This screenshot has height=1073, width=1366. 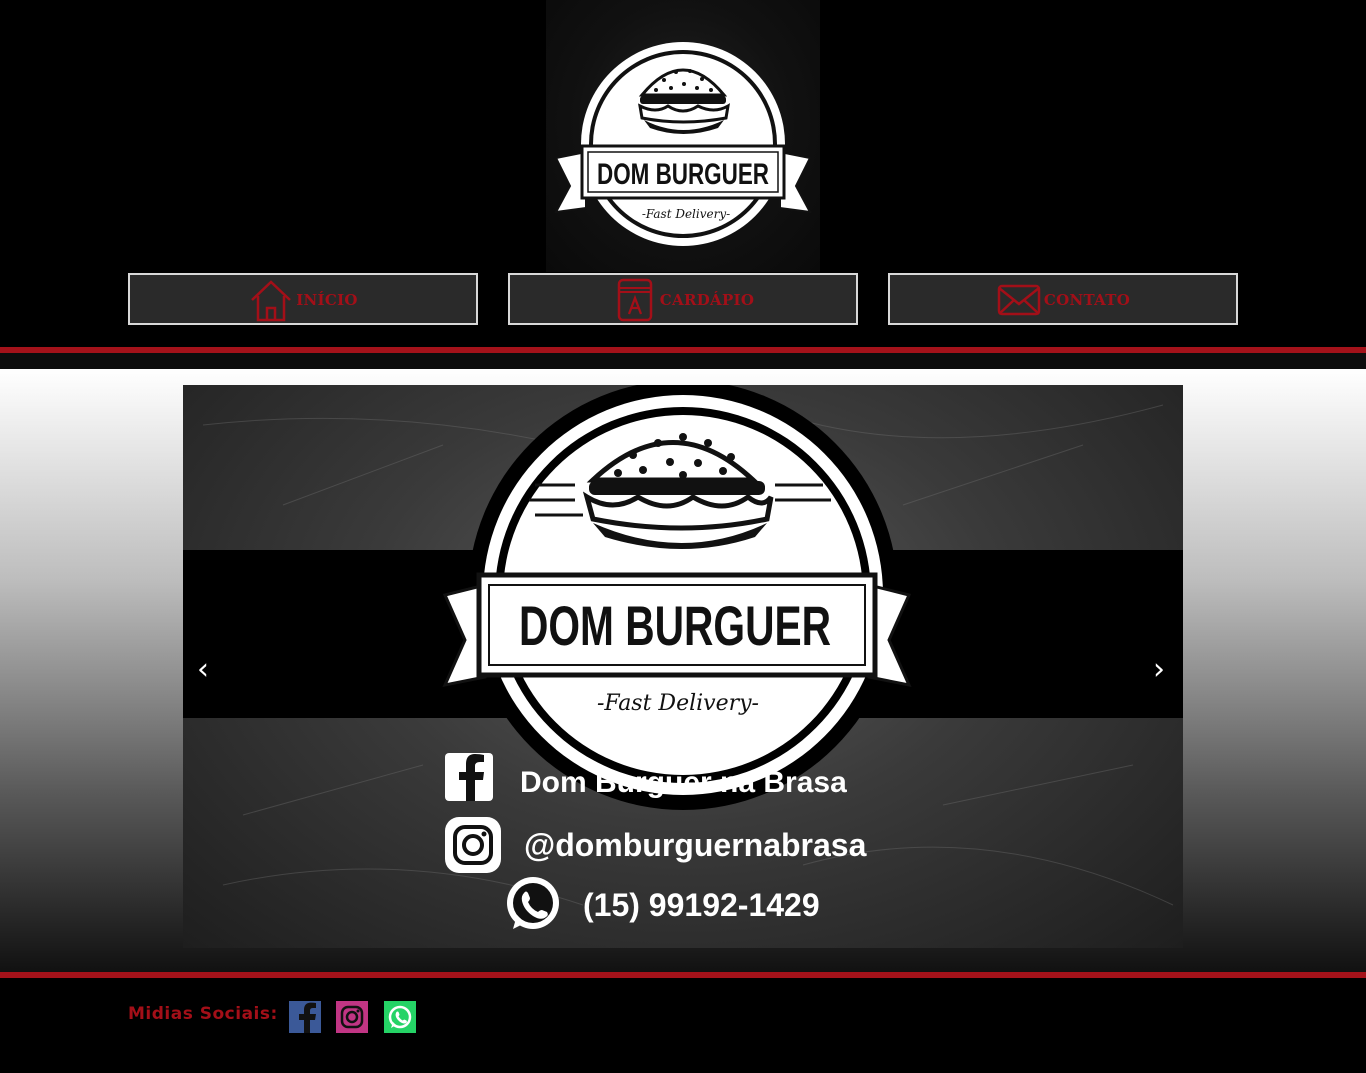 What do you see at coordinates (683, 1025) in the screenshot?
I see `site-footer` at bounding box center [683, 1025].